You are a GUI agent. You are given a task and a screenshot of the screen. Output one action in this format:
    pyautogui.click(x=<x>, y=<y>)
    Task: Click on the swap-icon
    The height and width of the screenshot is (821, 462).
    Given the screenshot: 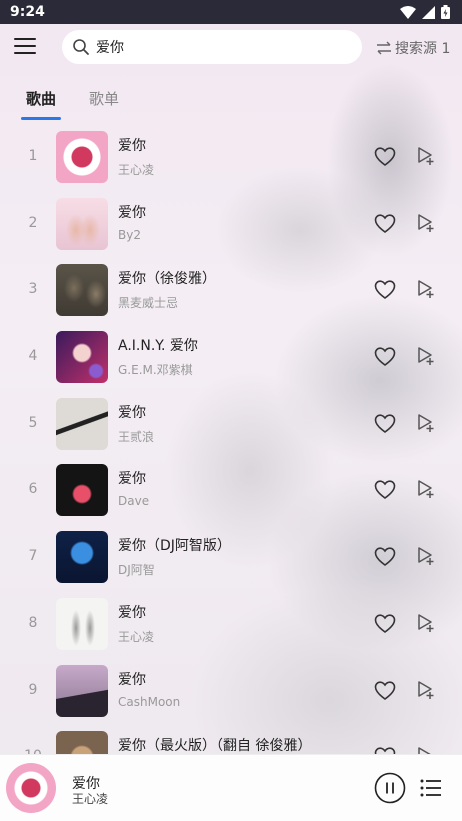 What is the action you would take?
    pyautogui.click(x=384, y=48)
    